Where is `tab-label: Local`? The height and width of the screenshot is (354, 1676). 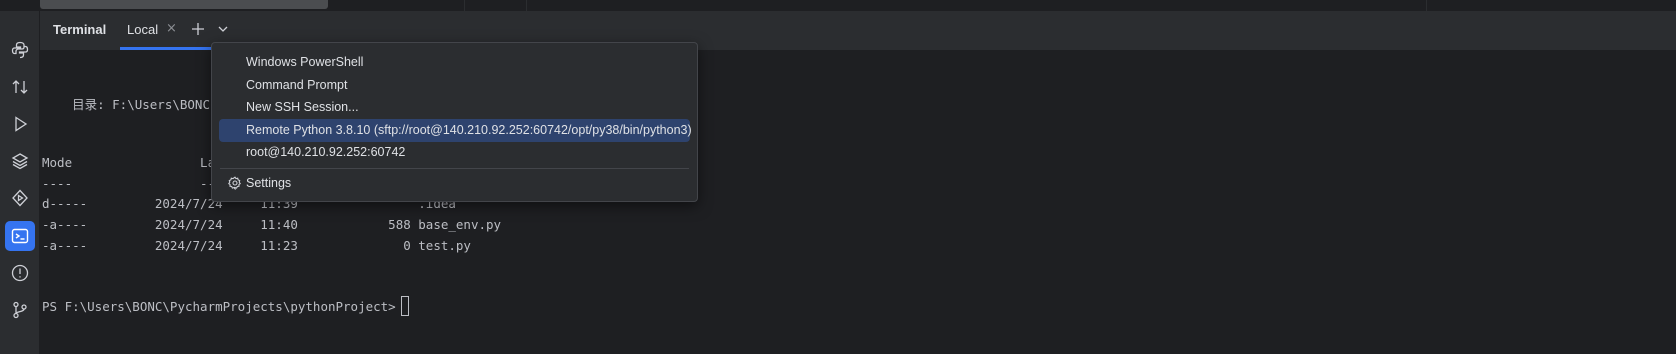
tab-label: Local is located at coordinates (143, 29).